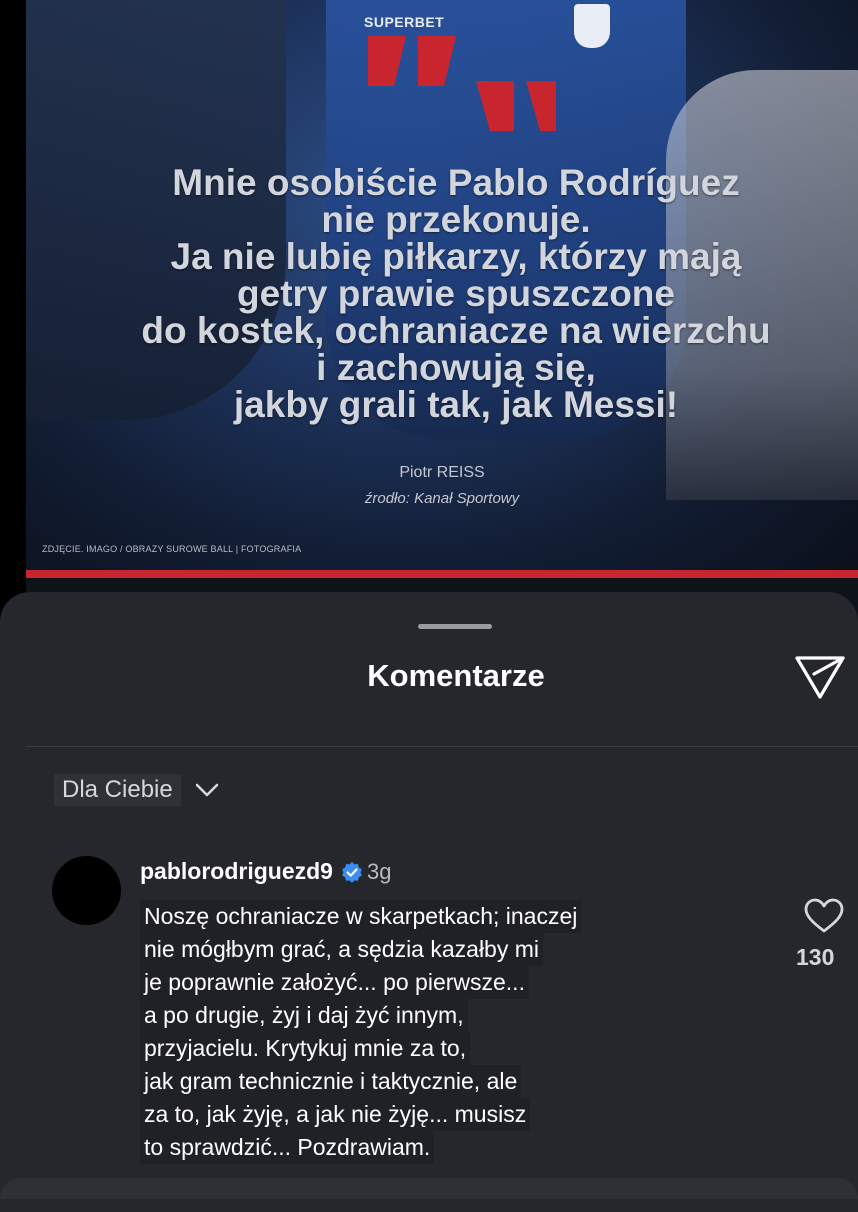 Image resolution: width=858 pixels, height=1212 pixels. I want to click on quote-line: nie przekonuje., so click(456, 219).